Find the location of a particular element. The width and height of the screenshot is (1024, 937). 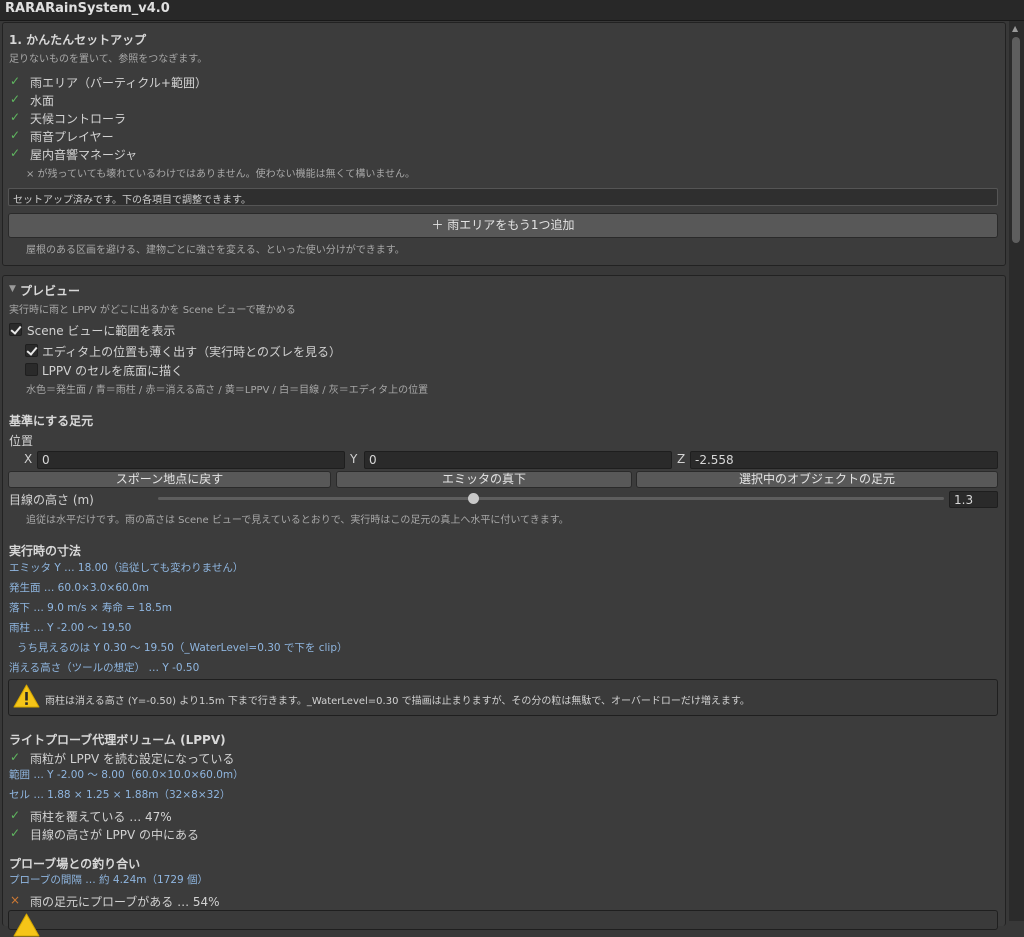

show-range-checkbox is located at coordinates (15, 329).